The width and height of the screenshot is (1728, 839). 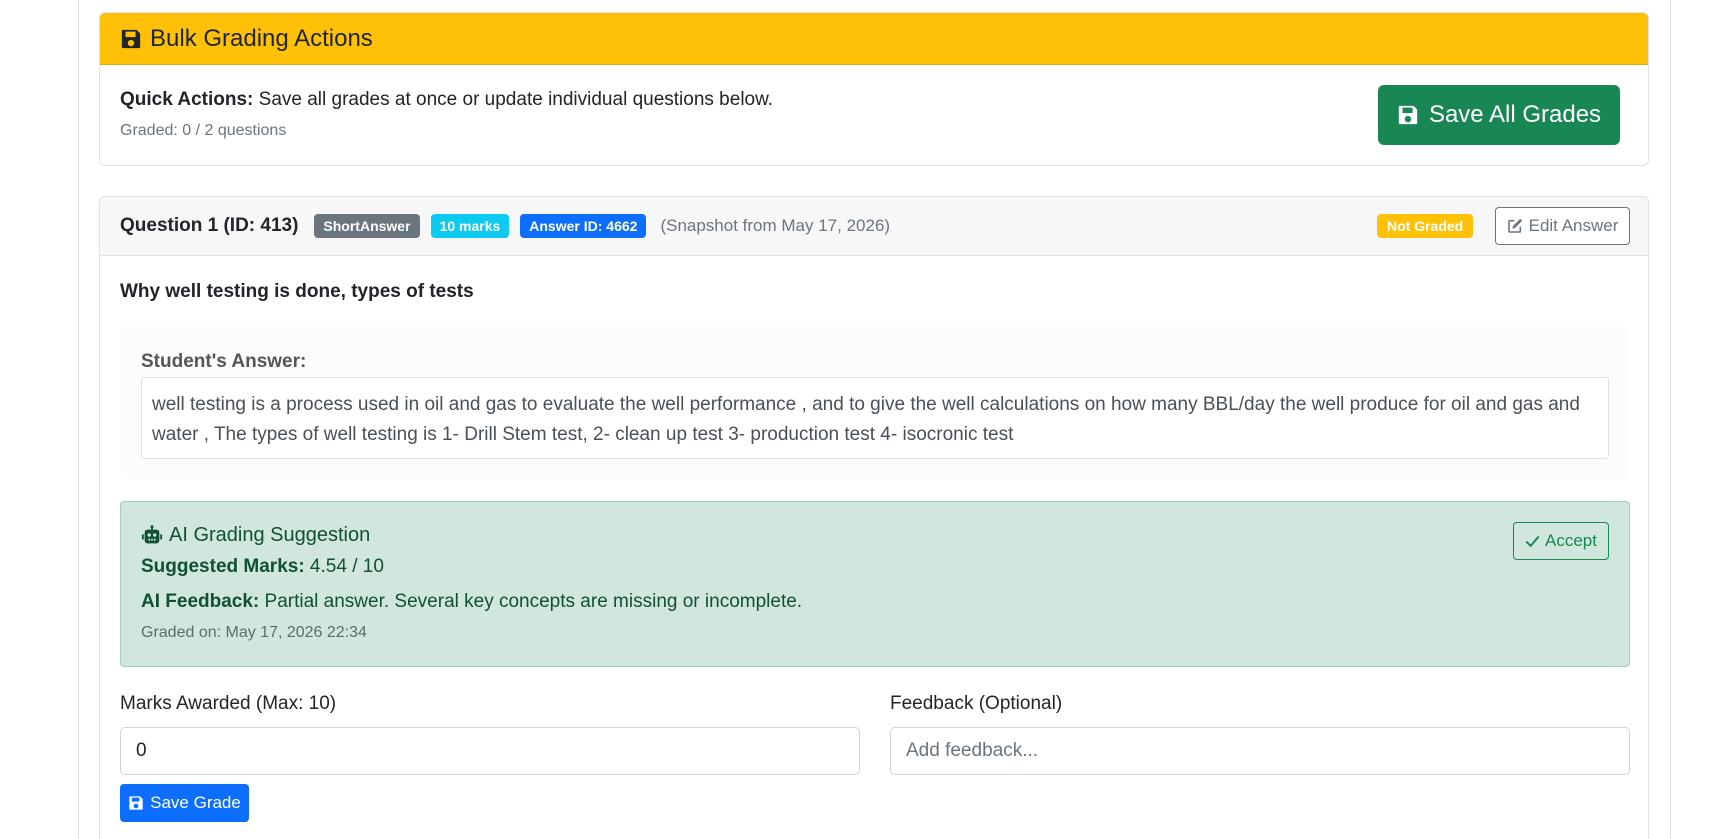 I want to click on accept-suggestion-button: Accept, so click(x=1561, y=541).